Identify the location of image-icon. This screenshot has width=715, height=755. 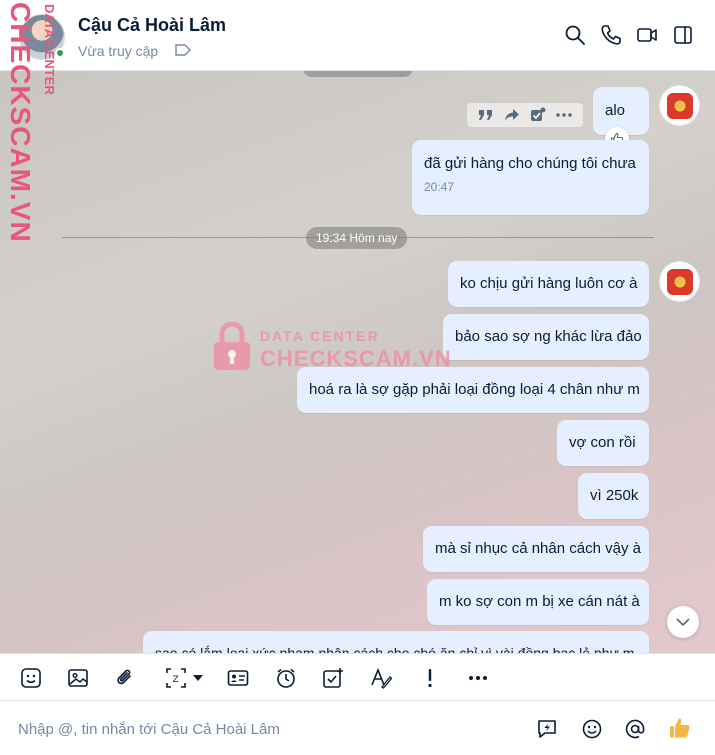
(78, 678).